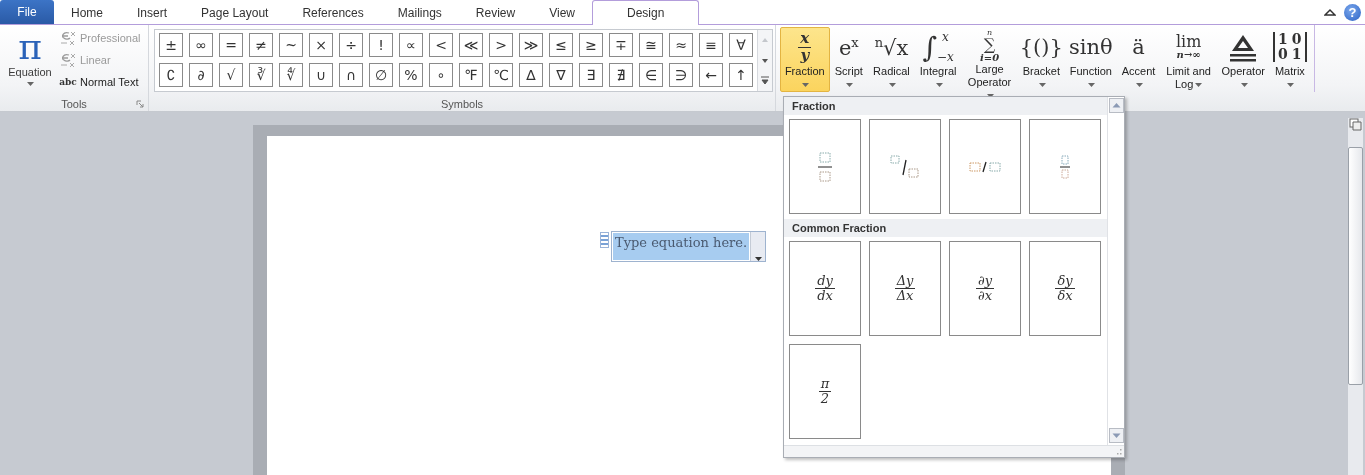 This screenshot has width=1365, height=475. What do you see at coordinates (27, 12) in the screenshot?
I see `file-tab: File` at bounding box center [27, 12].